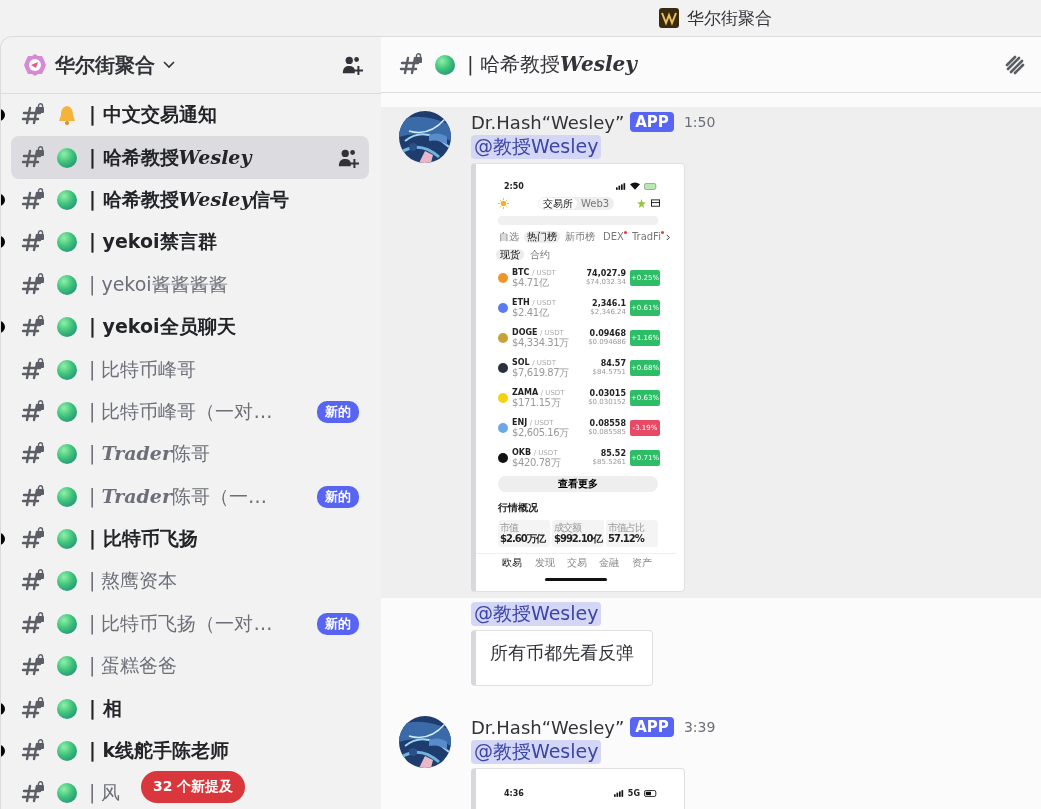  What do you see at coordinates (655, 204) in the screenshot?
I see `scan-icon` at bounding box center [655, 204].